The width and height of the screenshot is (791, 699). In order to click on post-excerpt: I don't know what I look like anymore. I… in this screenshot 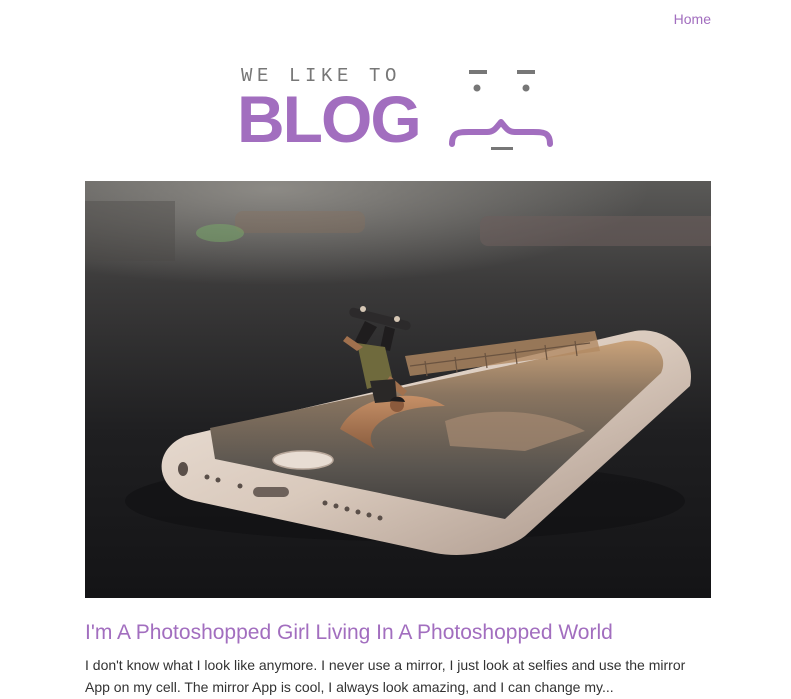, I will do `click(385, 676)`.